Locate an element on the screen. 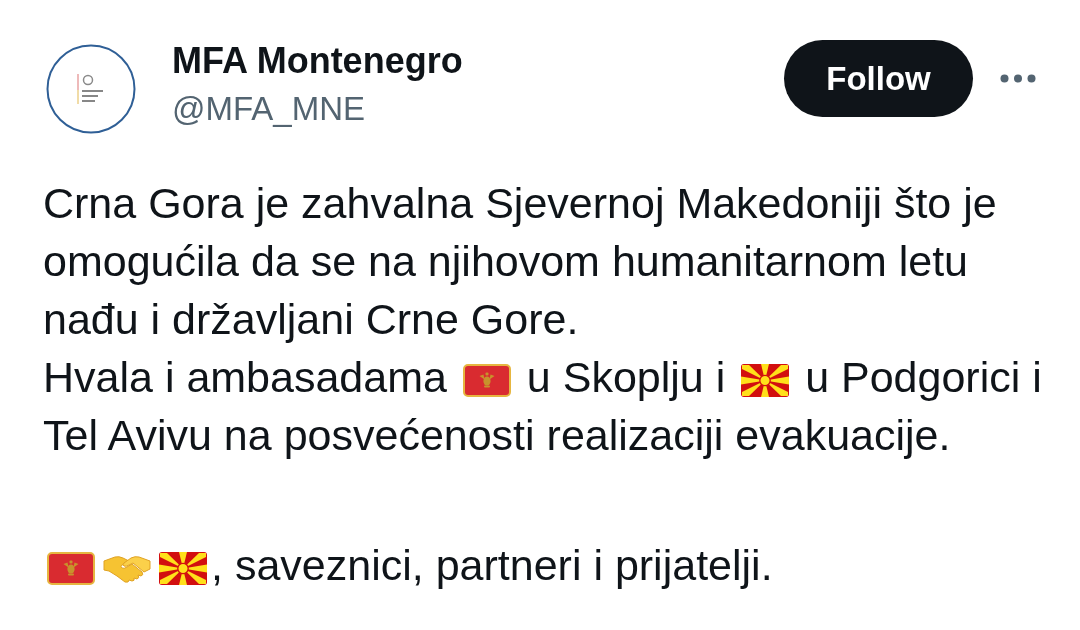 The height and width of the screenshot is (630, 1080). follow-button: Follow is located at coordinates (878, 78).